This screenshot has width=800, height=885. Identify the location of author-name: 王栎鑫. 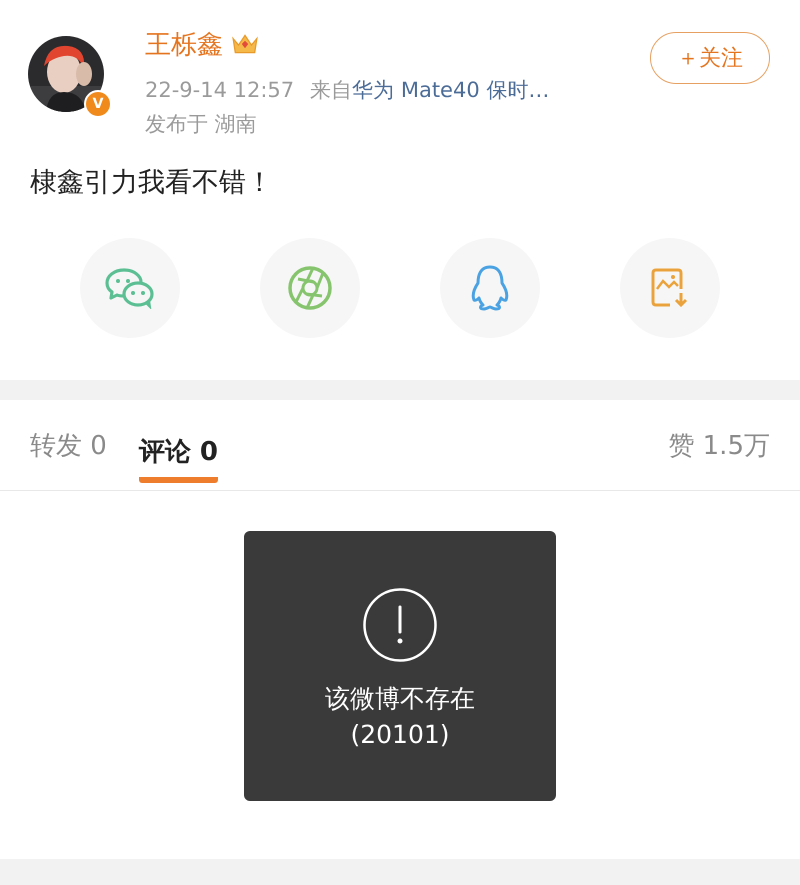
(184, 44).